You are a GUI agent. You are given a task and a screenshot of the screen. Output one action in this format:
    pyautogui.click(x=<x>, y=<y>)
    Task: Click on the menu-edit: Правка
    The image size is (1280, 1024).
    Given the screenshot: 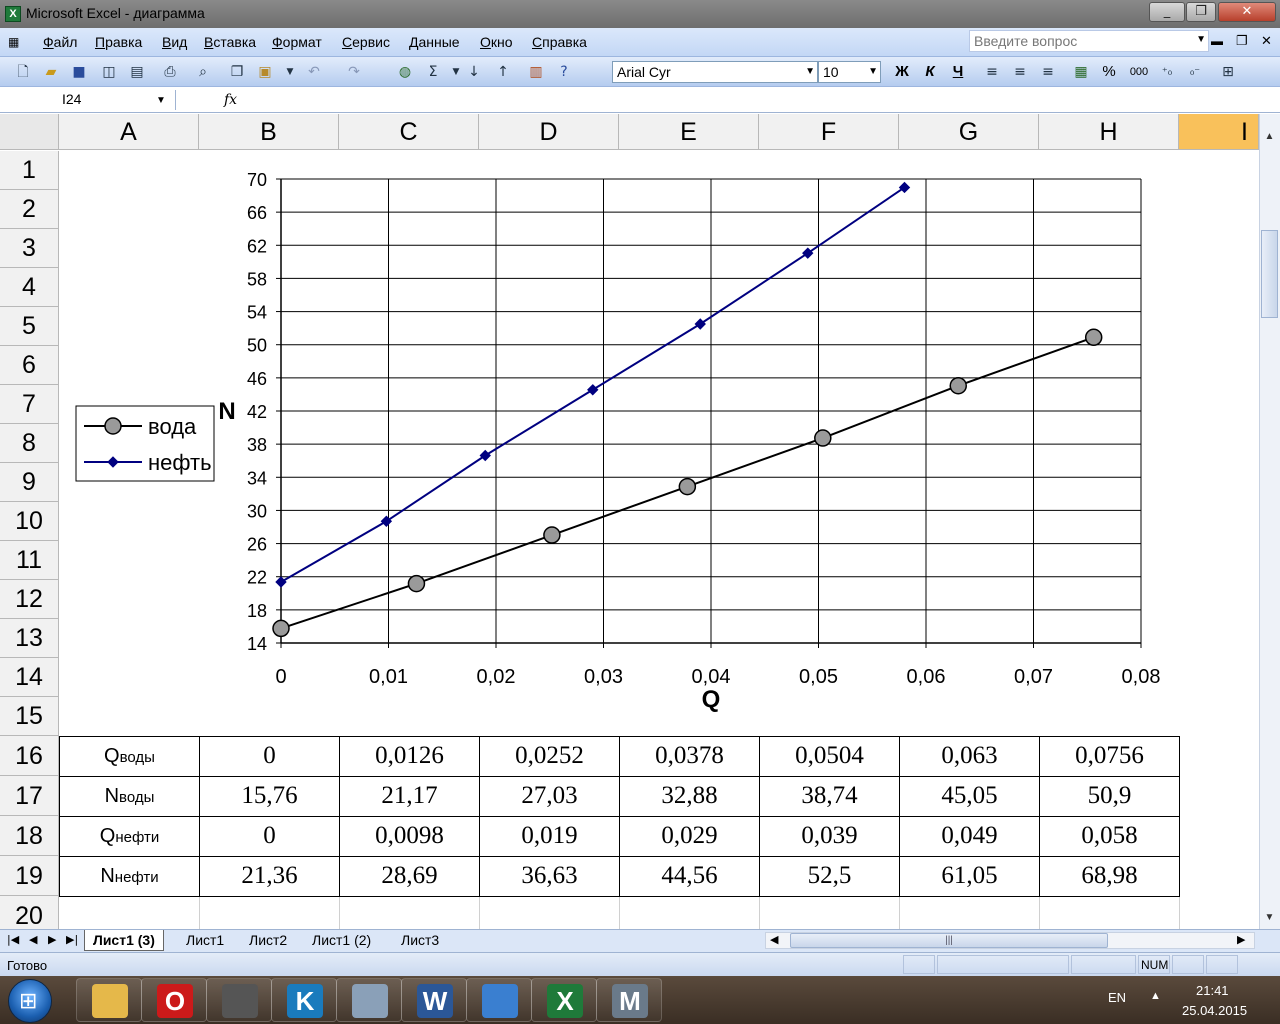 What is the action you would take?
    pyautogui.click(x=118, y=42)
    